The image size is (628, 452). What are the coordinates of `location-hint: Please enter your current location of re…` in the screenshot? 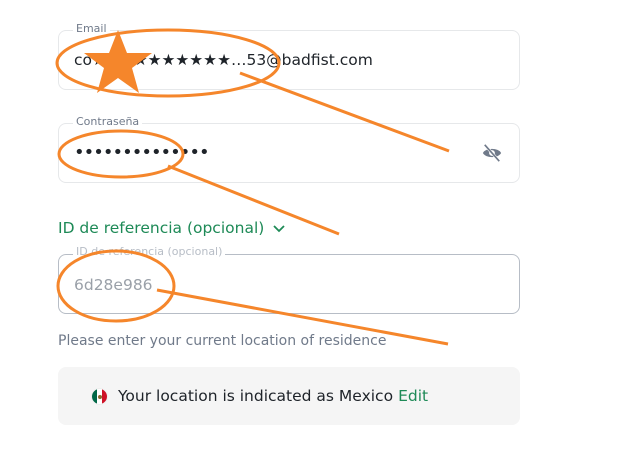 It's located at (222, 341).